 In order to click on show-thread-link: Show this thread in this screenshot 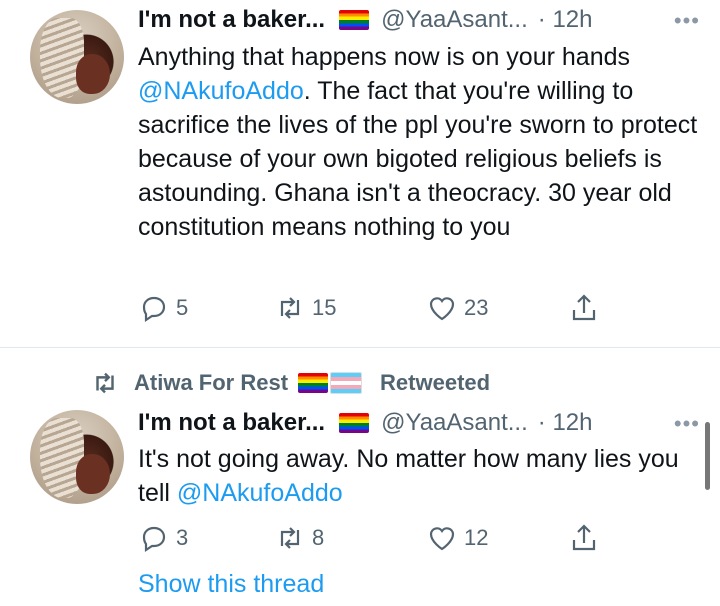, I will do `click(231, 584)`.